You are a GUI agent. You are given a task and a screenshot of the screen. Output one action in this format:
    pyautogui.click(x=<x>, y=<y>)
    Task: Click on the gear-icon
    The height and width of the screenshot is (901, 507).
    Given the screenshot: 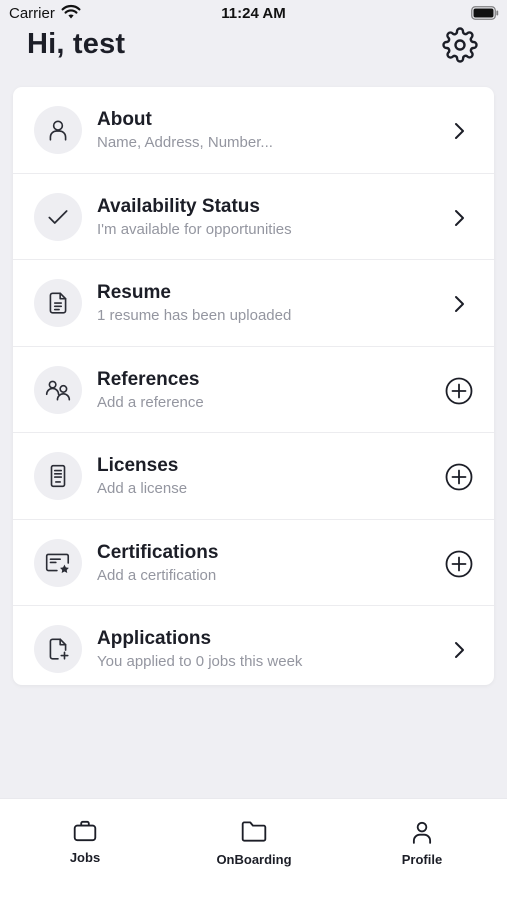 What is the action you would take?
    pyautogui.click(x=460, y=47)
    